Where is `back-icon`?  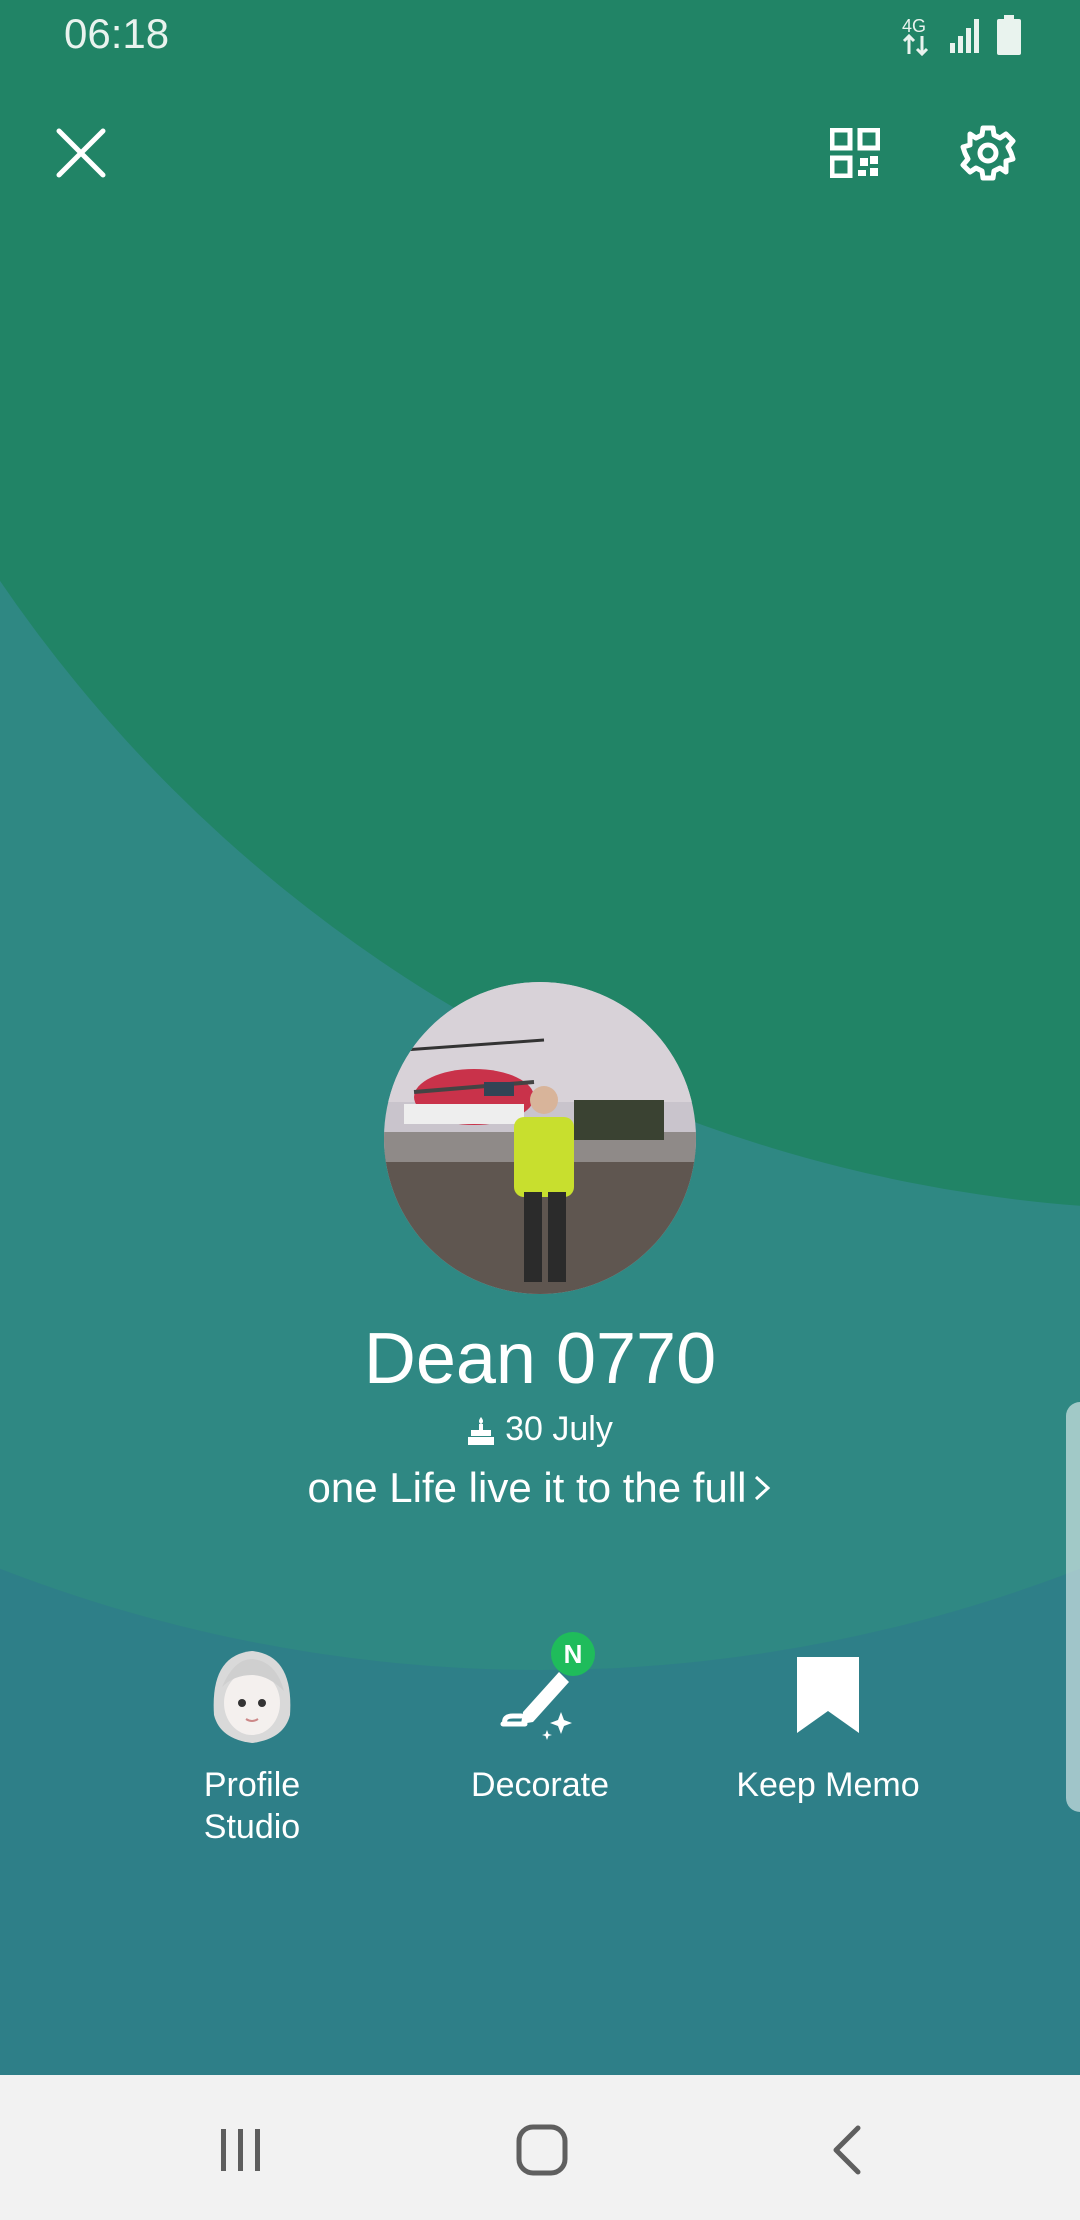
back-icon is located at coordinates (847, 2150).